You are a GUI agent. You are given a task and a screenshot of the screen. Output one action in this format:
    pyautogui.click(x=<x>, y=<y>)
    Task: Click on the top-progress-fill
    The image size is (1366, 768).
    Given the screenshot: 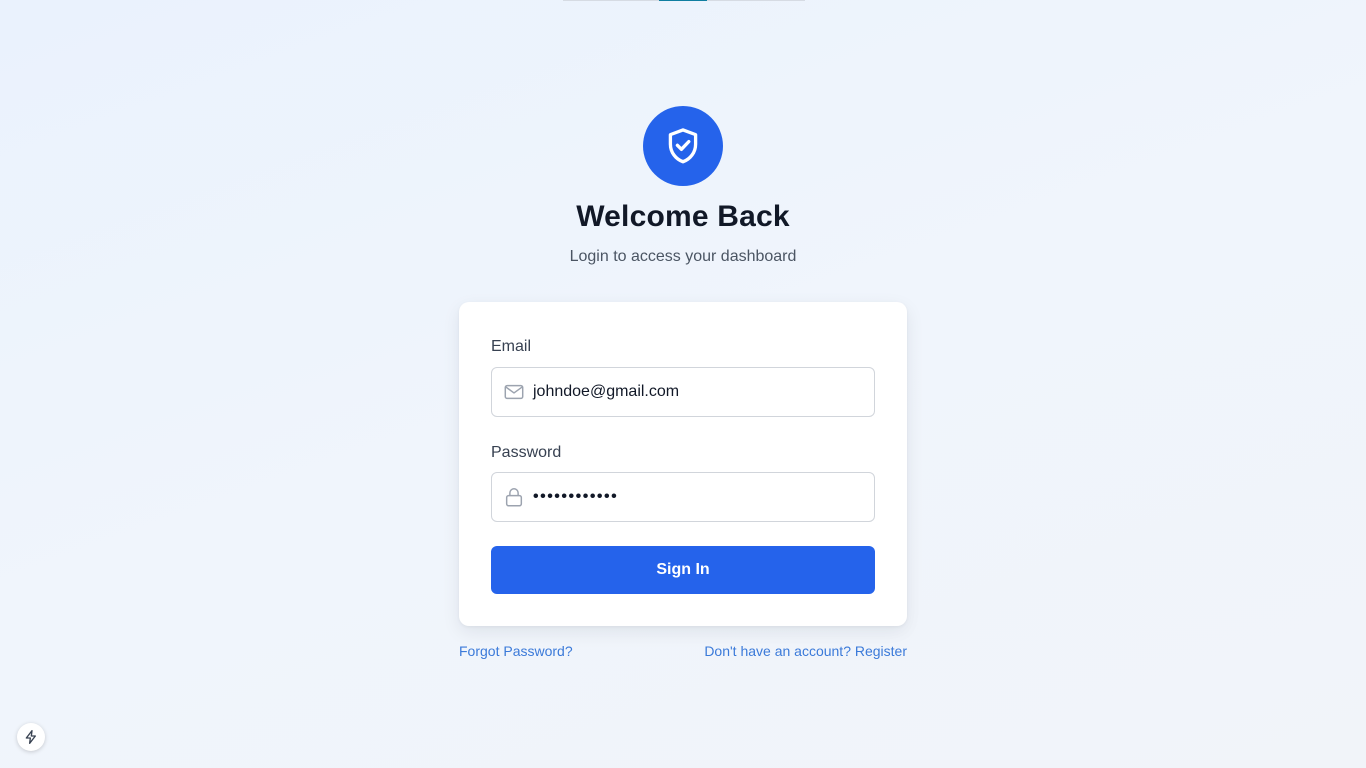 What is the action you would take?
    pyautogui.click(x=683, y=0)
    